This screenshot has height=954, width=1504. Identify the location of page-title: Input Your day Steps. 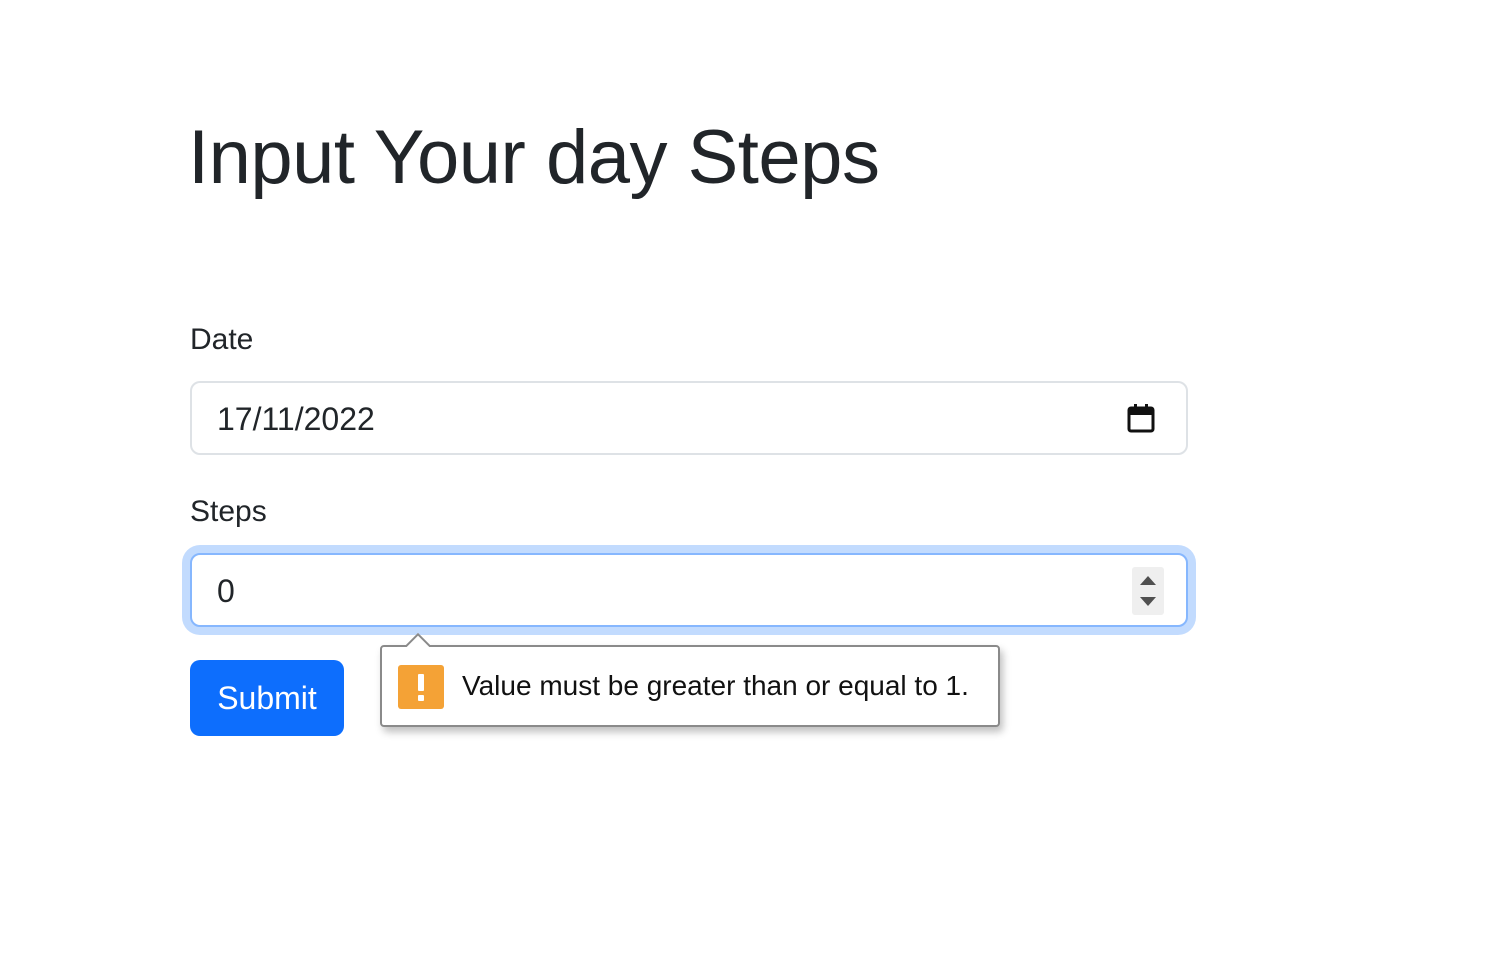
(534, 157).